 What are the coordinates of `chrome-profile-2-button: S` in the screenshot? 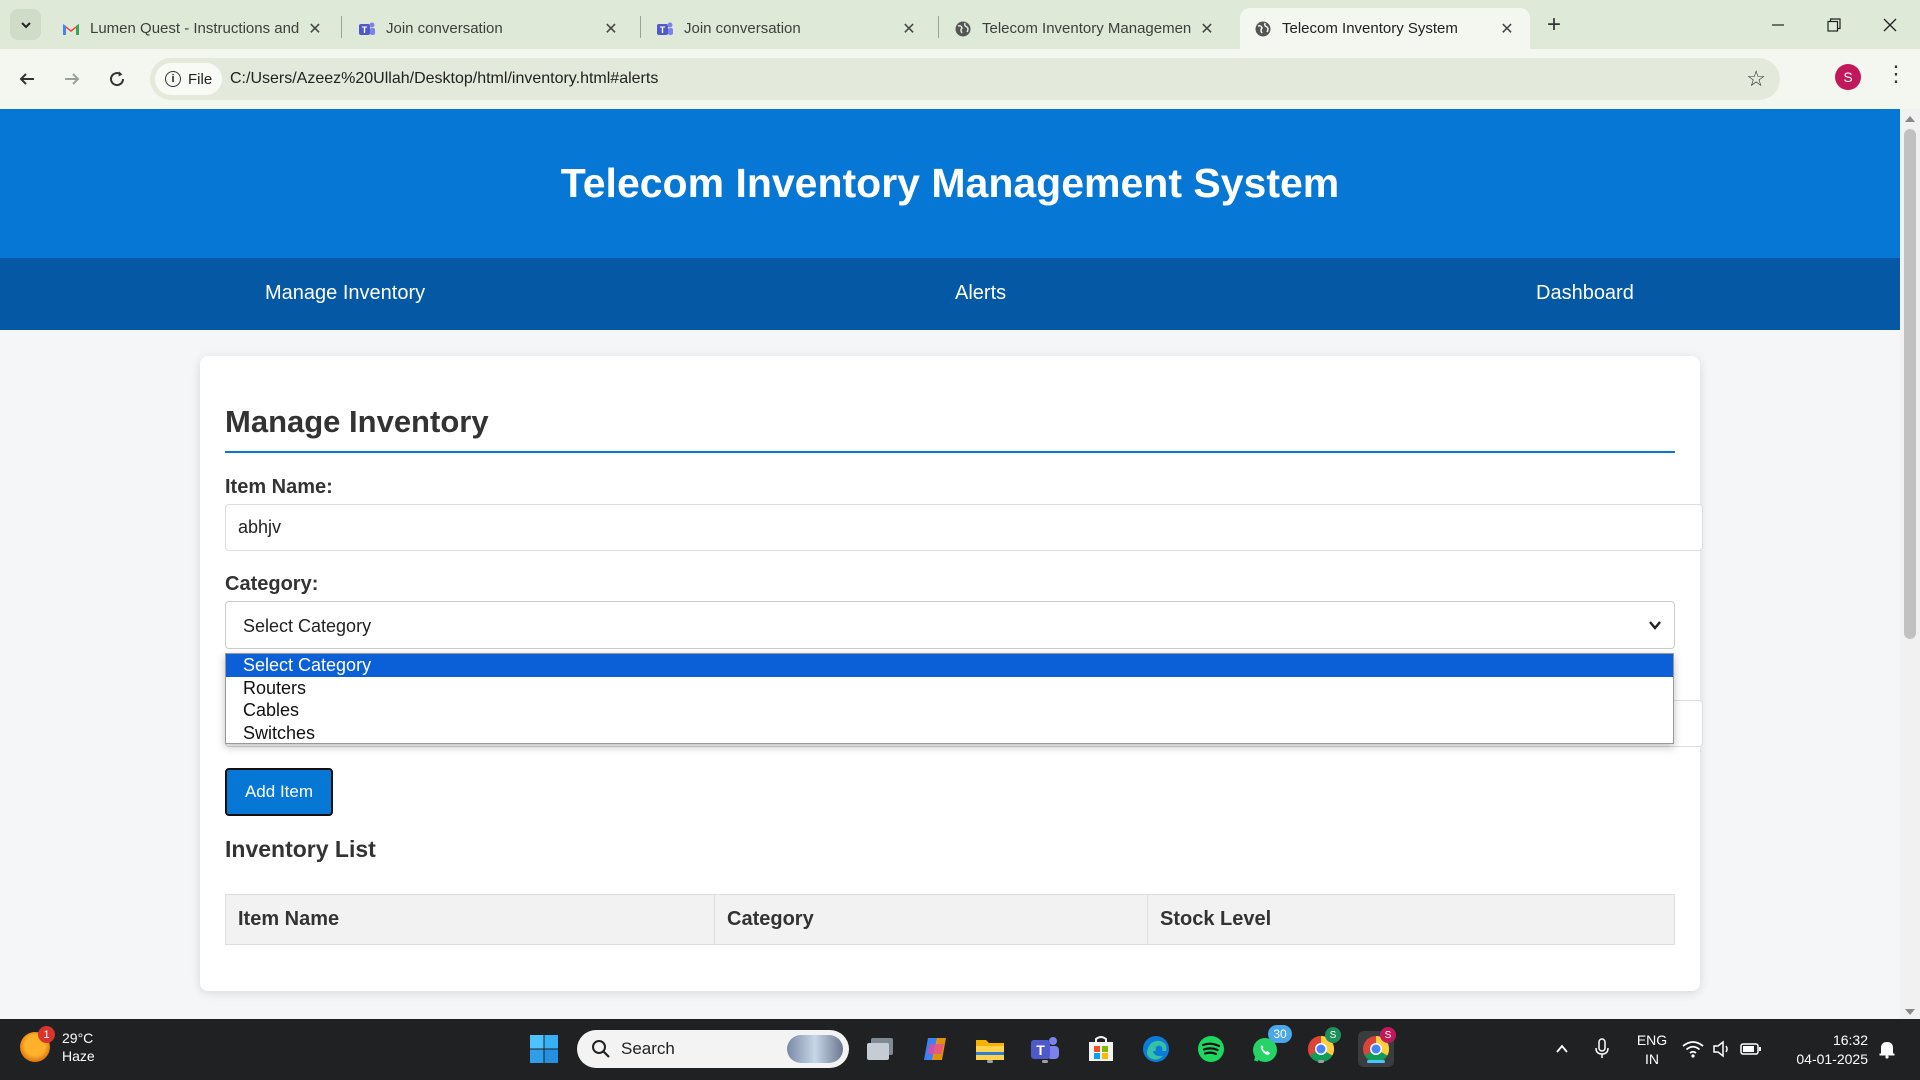 It's located at (1377, 1047).